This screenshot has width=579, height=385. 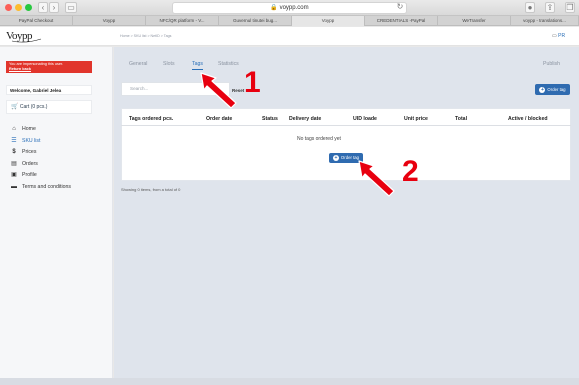 What do you see at coordinates (561, 36) in the screenshot?
I see `language-icon: PR` at bounding box center [561, 36].